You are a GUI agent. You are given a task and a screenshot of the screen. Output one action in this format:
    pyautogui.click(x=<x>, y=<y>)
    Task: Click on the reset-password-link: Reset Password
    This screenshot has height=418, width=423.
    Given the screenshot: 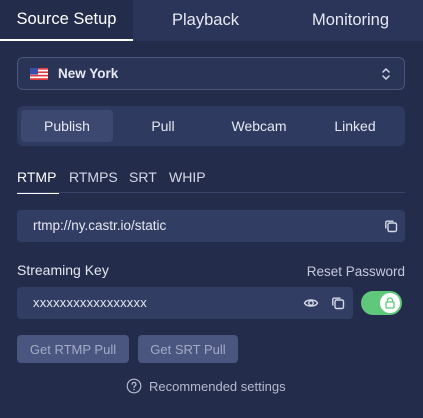 What is the action you would take?
    pyautogui.click(x=356, y=271)
    